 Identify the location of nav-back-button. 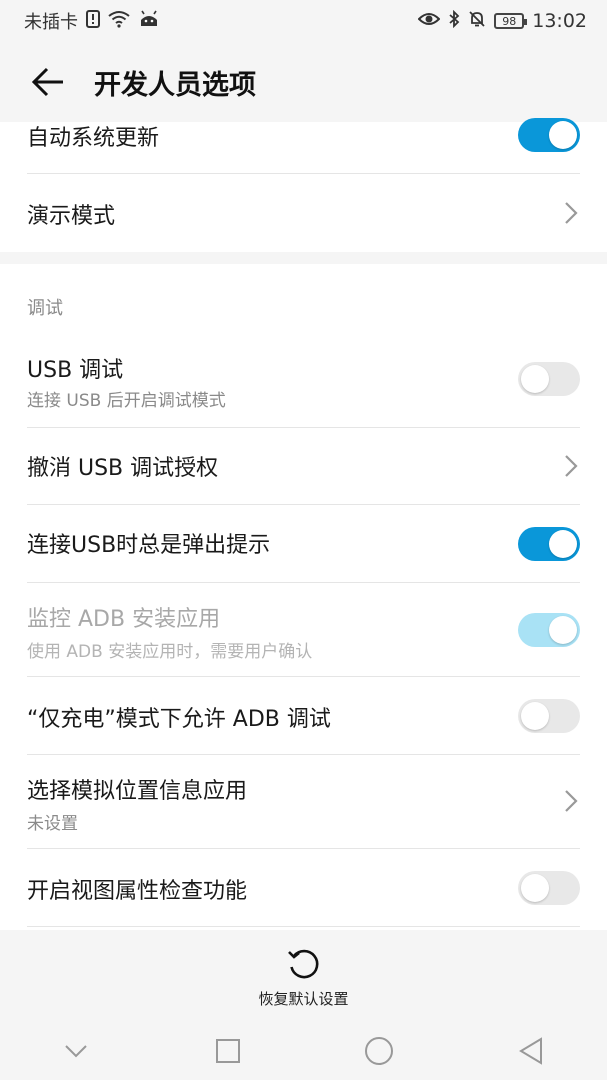
(531, 1051).